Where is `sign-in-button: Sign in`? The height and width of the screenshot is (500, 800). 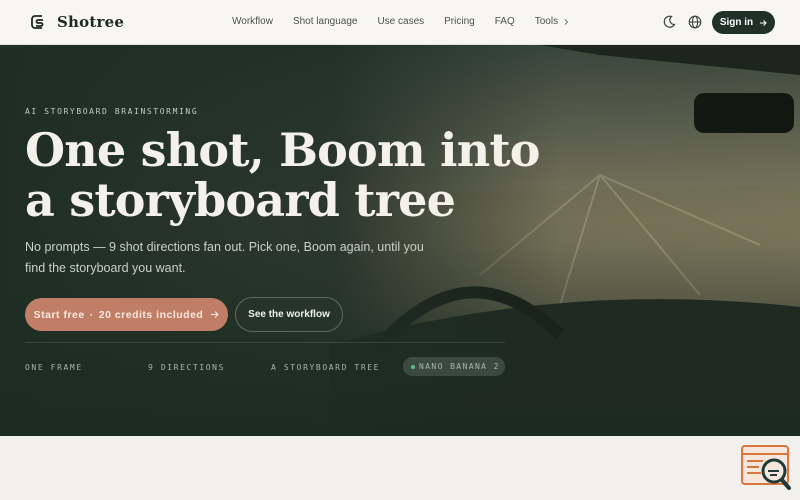
sign-in-button: Sign in is located at coordinates (743, 22).